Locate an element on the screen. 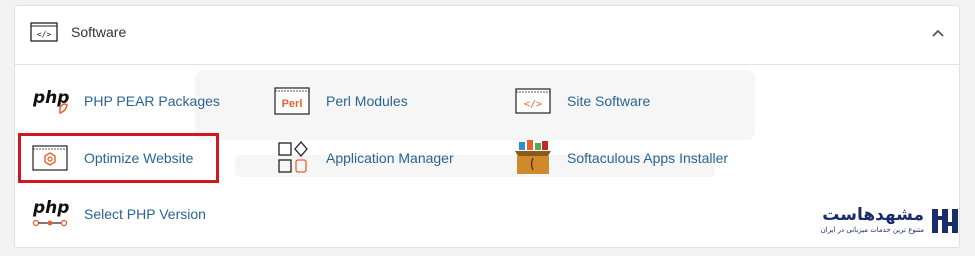  perl-logo-text: Perl is located at coordinates (292, 104).